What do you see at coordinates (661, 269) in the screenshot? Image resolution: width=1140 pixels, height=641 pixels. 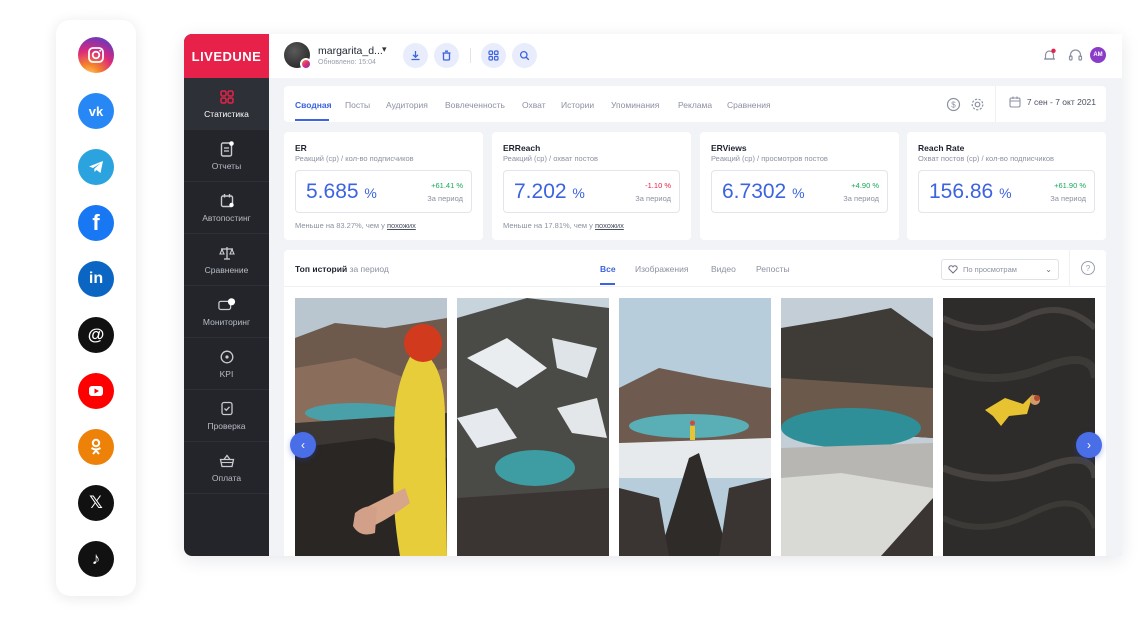 I see `tab-images: Изображения` at bounding box center [661, 269].